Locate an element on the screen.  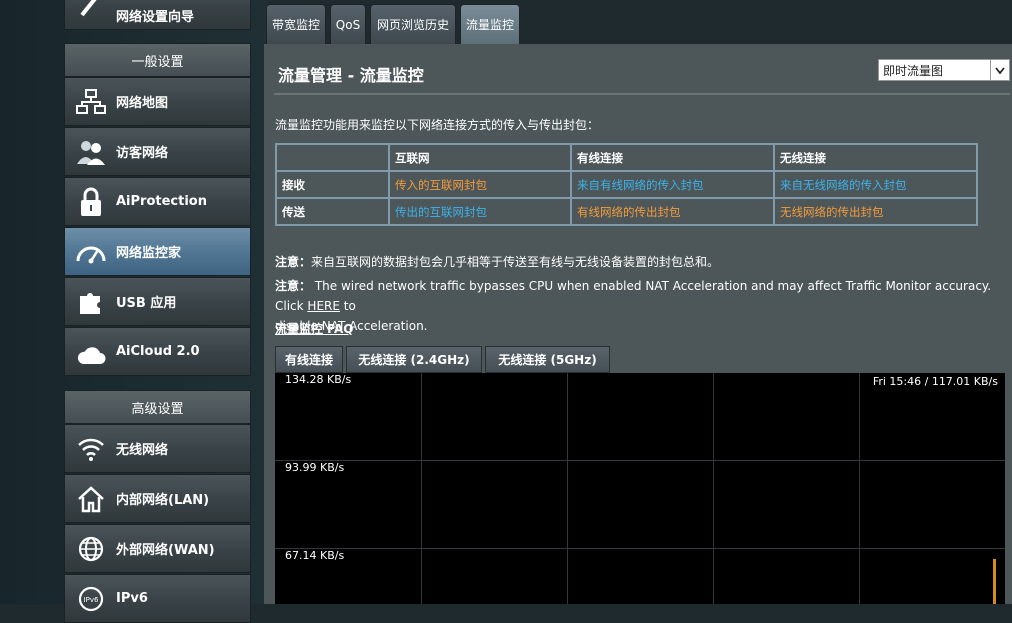
nav-item-aicloud: AiCloud 2.0 is located at coordinates (157, 351).